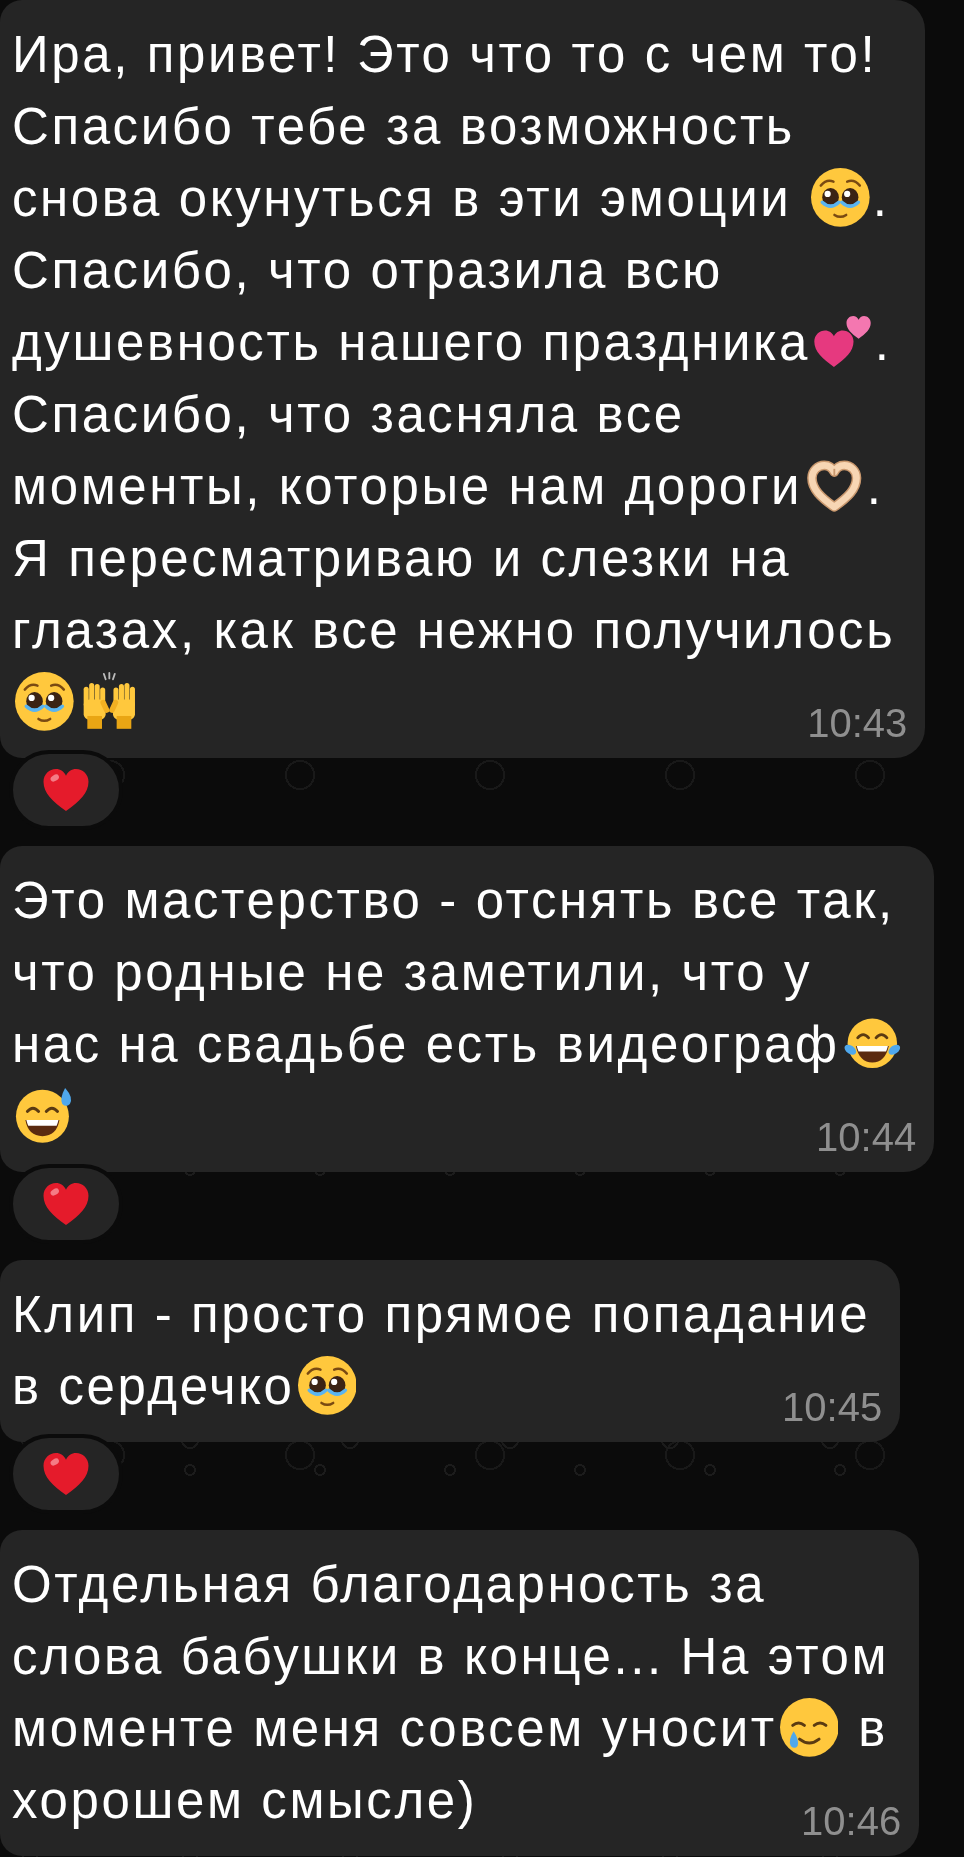 This screenshot has height=1857, width=964. Describe the element at coordinates (394, 1728) in the screenshot. I see `message-text: моменте меня совсем уносит` at that location.